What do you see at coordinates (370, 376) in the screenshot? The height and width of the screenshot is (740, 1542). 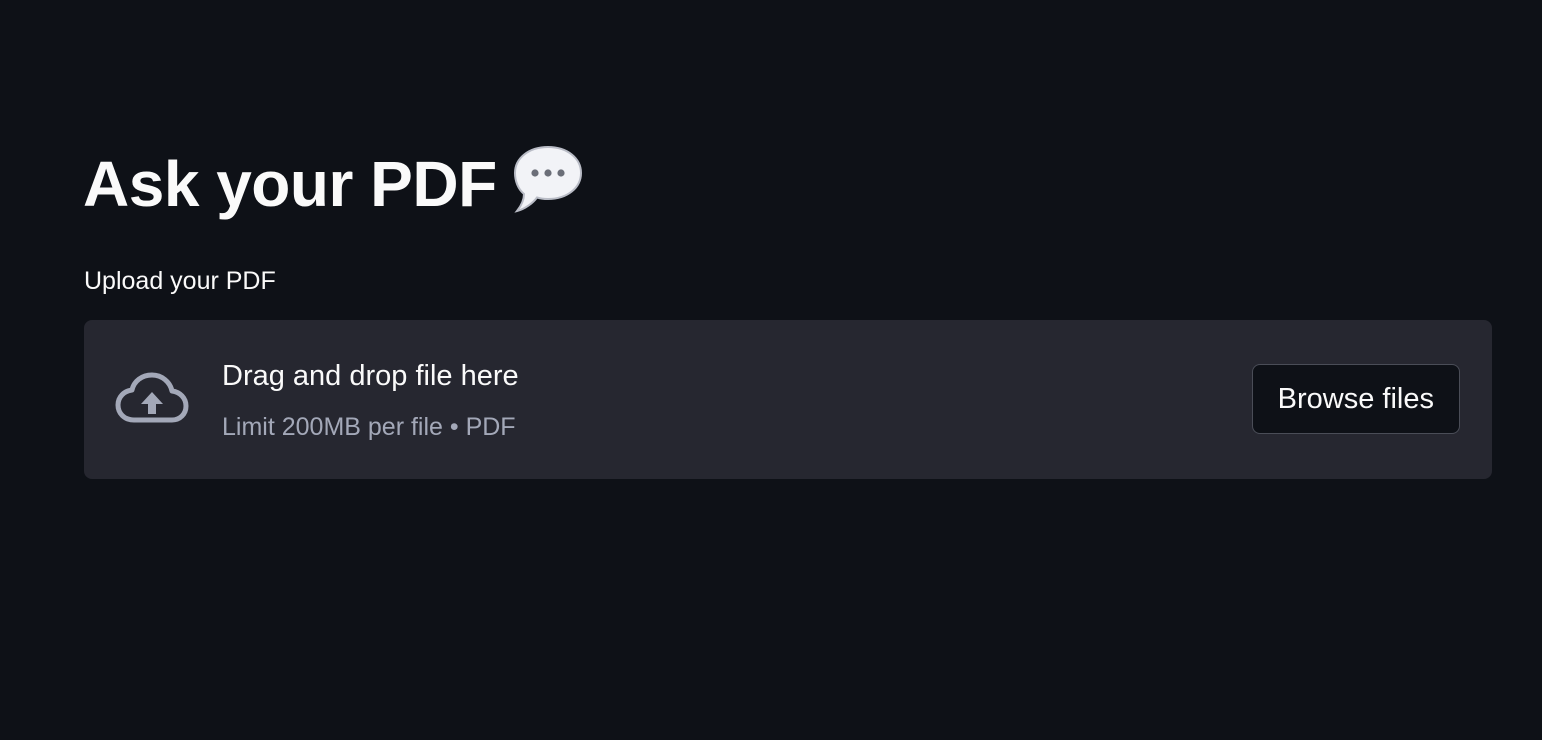 I see `dropzone-title: Drag and drop file here` at bounding box center [370, 376].